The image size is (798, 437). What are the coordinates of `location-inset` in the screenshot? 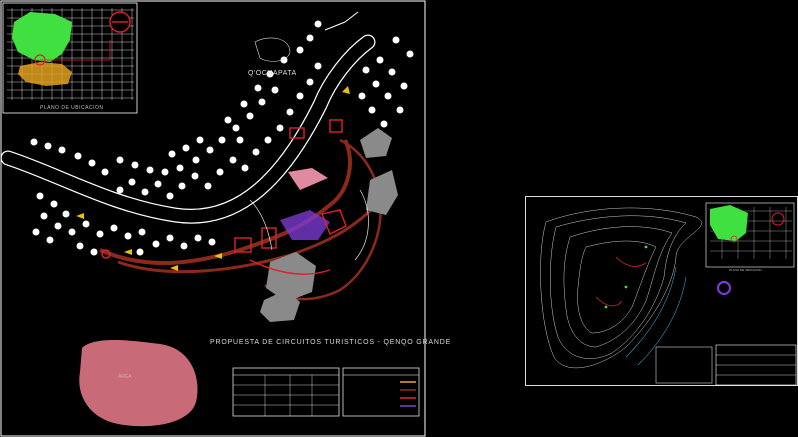 It's located at (70, 58).